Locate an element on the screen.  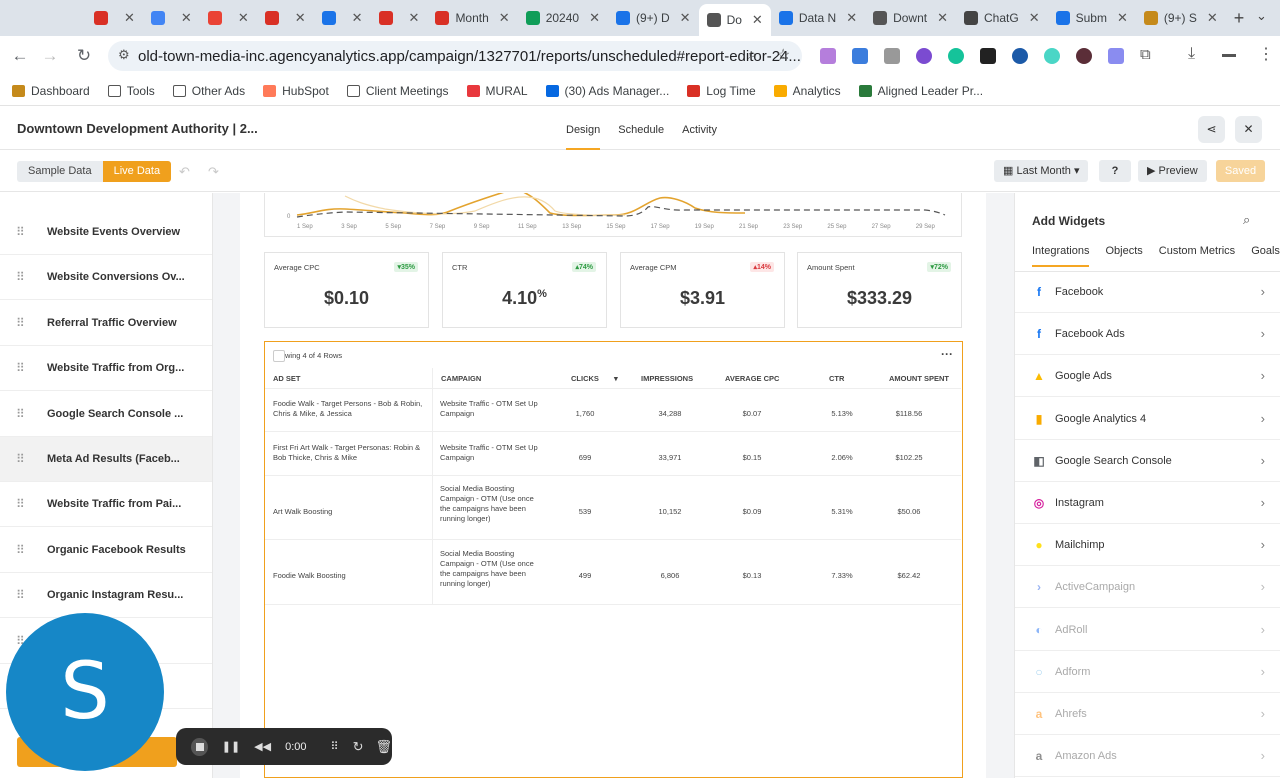
profile-icon is located at coordinates (1229, 55).